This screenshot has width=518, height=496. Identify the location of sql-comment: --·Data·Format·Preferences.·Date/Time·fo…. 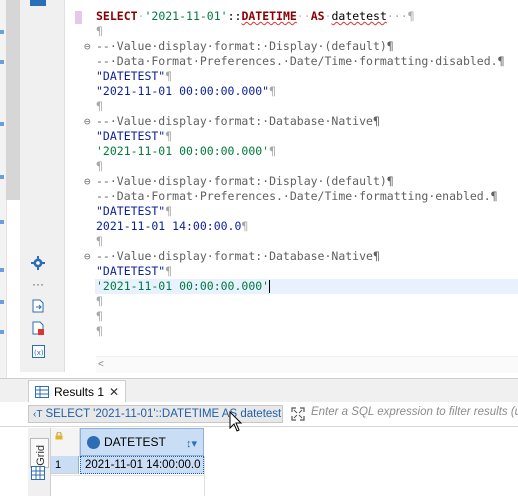
(297, 196).